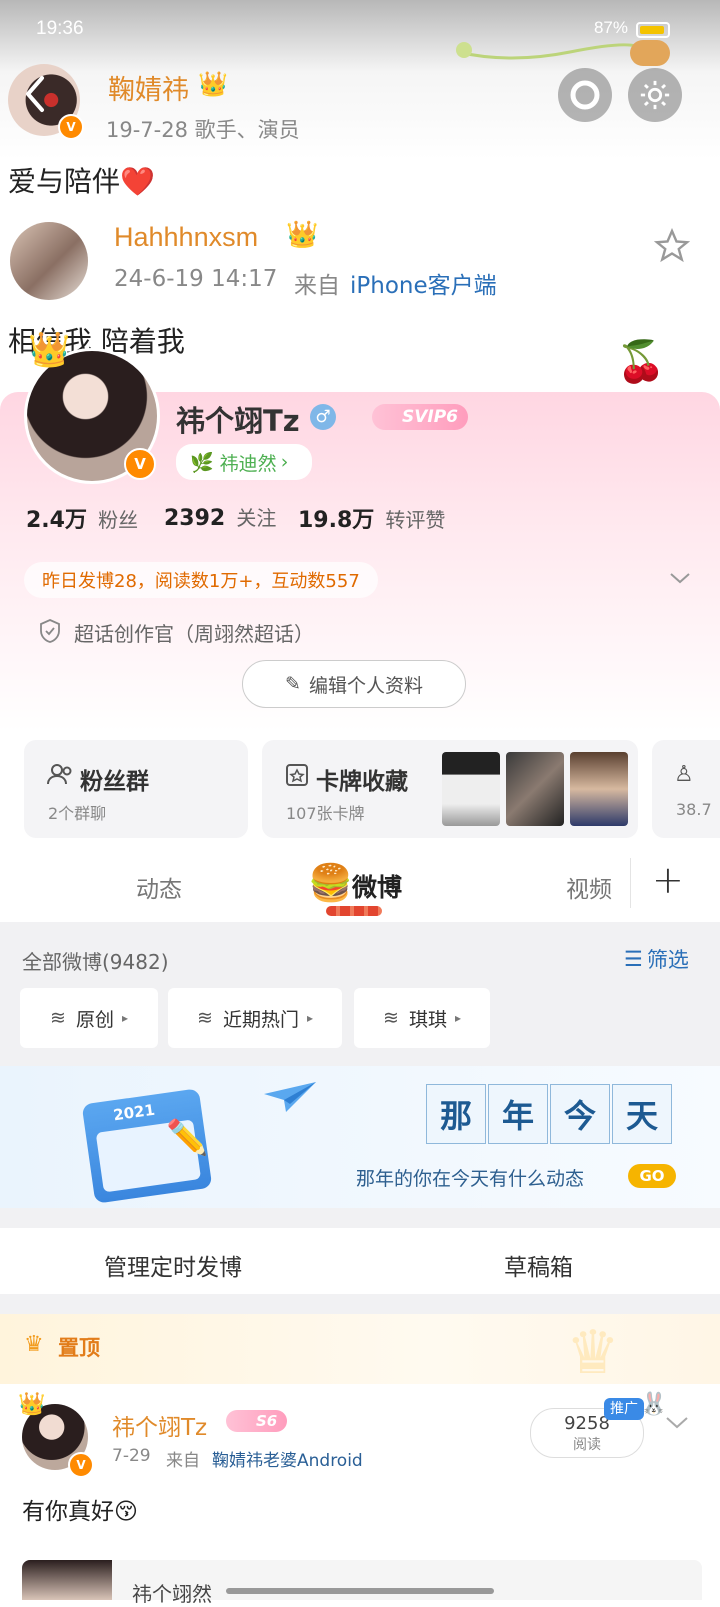  Describe the element at coordinates (67, 1580) in the screenshot. I see `next-post-thumb` at that location.